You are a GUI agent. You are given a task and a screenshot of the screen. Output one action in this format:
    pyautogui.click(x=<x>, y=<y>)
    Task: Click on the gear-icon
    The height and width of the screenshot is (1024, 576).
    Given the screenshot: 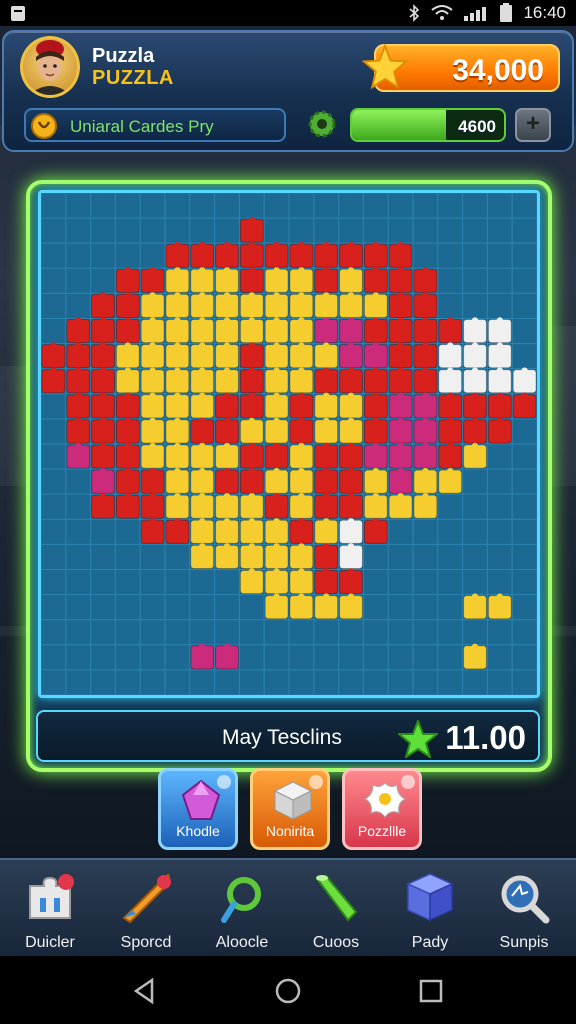 What is the action you would take?
    pyautogui.click(x=322, y=124)
    